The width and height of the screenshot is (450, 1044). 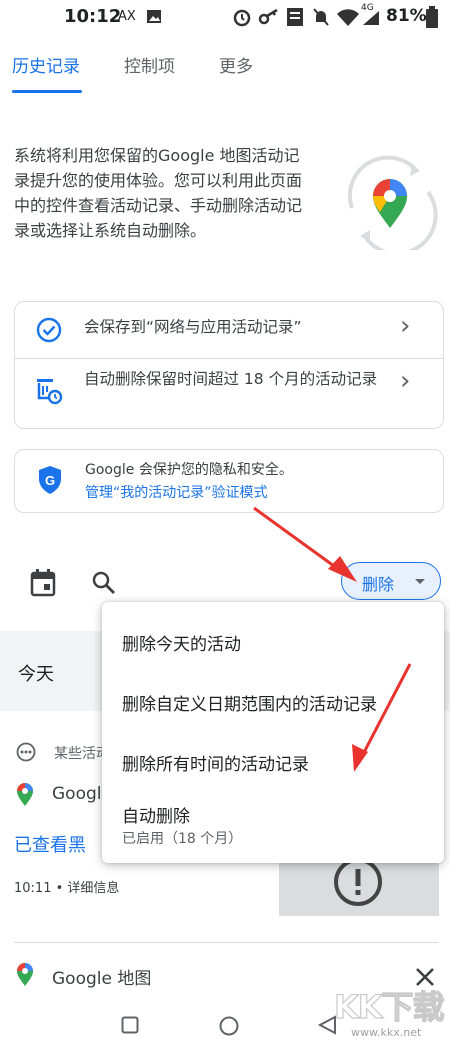 What do you see at coordinates (50, 844) in the screenshot?
I see `viewed-link: 已查看黑` at bounding box center [50, 844].